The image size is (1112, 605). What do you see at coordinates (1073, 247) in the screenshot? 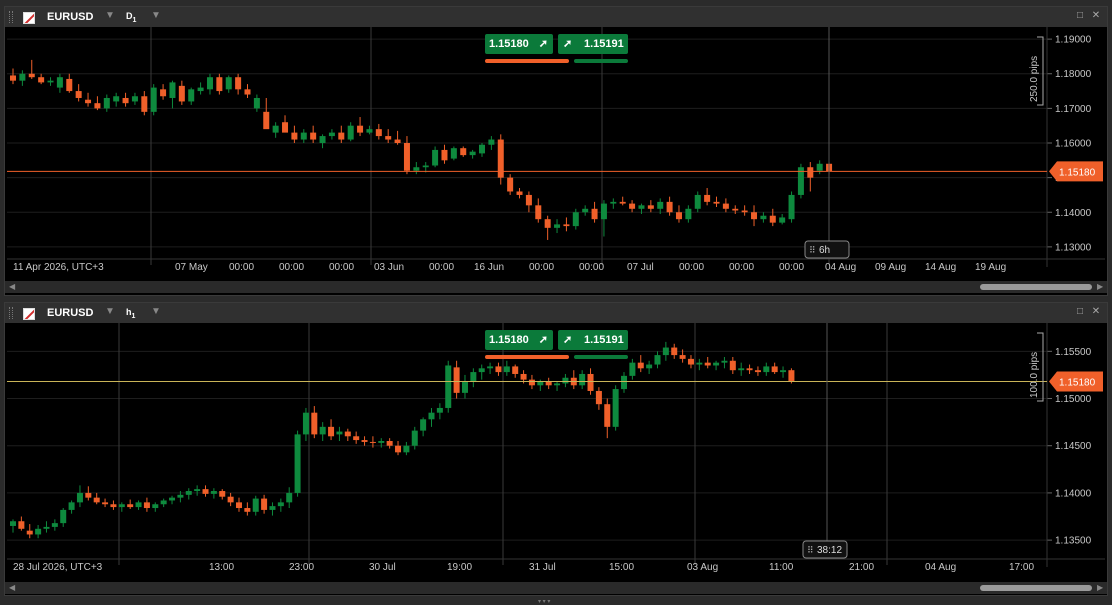
I see `price-tick-label: 1.13000` at bounding box center [1073, 247].